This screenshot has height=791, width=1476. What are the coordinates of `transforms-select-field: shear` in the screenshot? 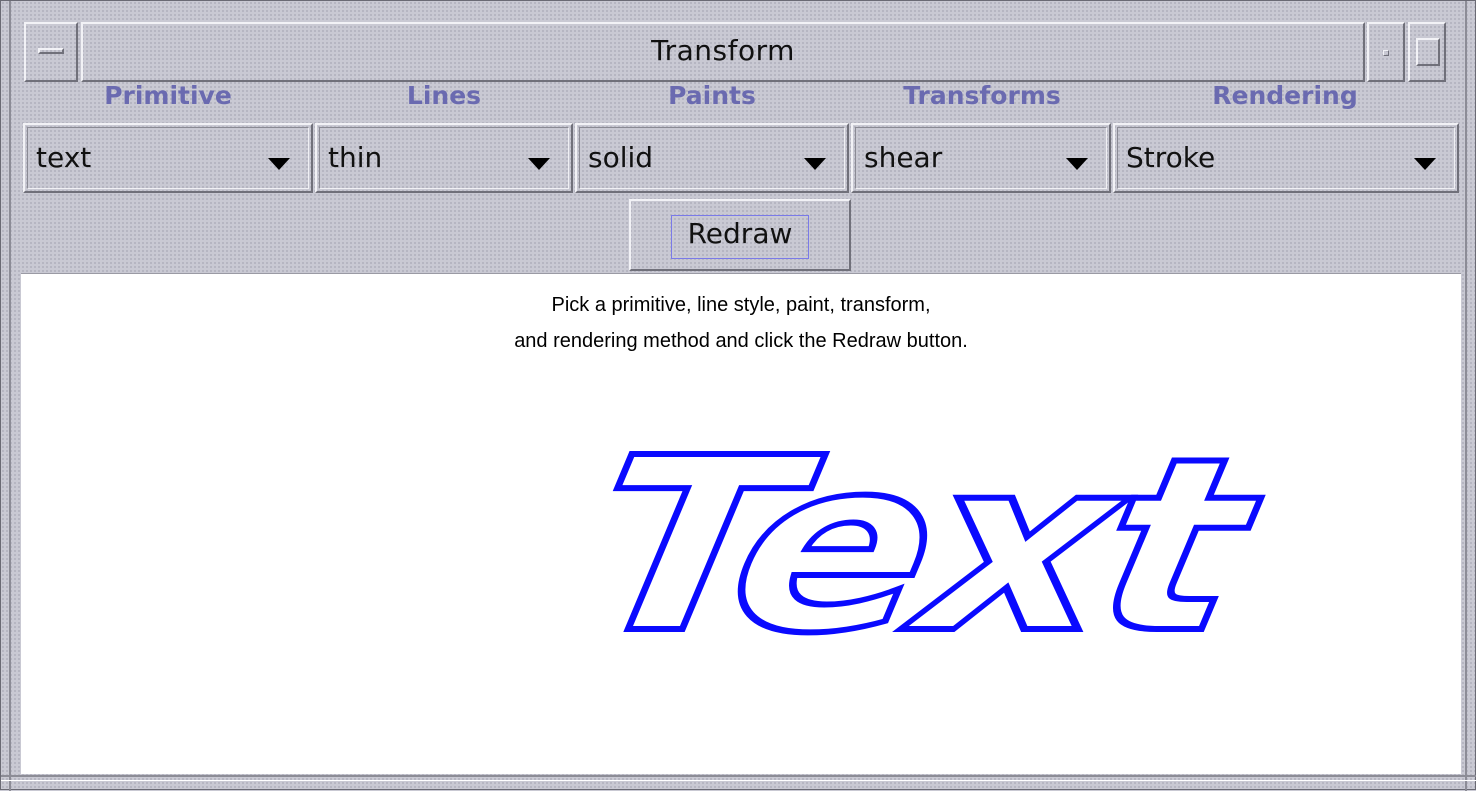 It's located at (981, 158).